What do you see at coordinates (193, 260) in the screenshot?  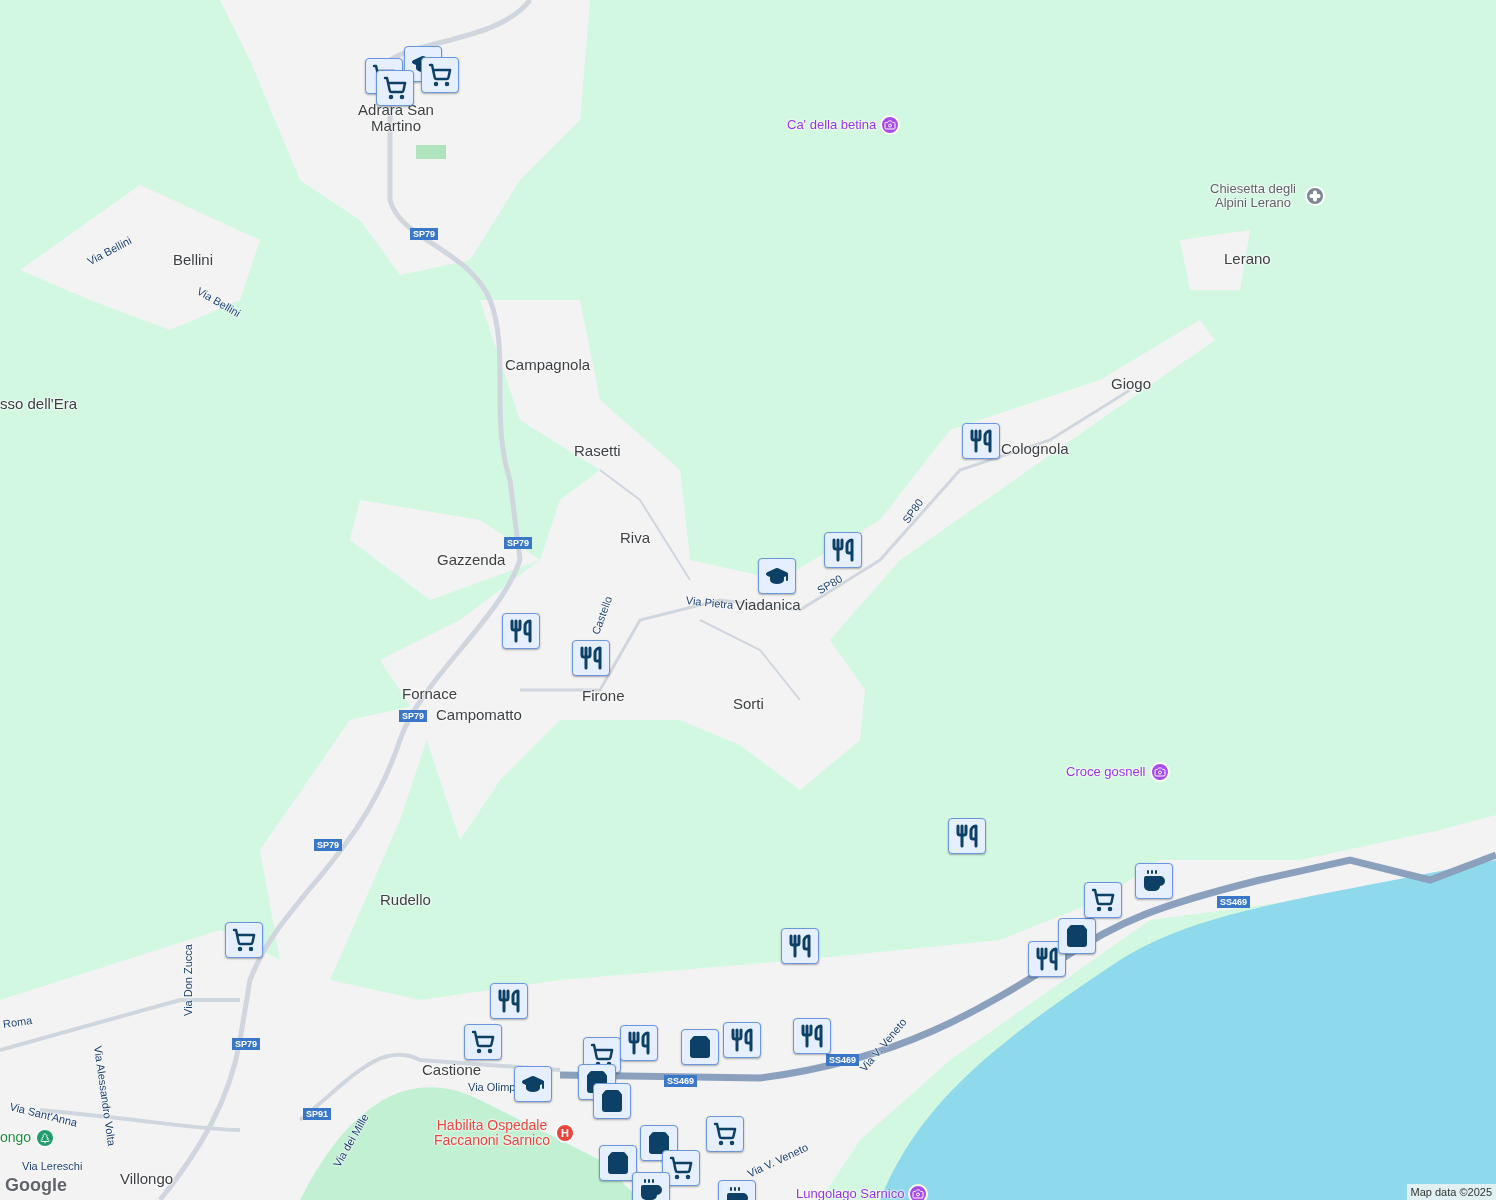 I see `place-label: Bellini` at bounding box center [193, 260].